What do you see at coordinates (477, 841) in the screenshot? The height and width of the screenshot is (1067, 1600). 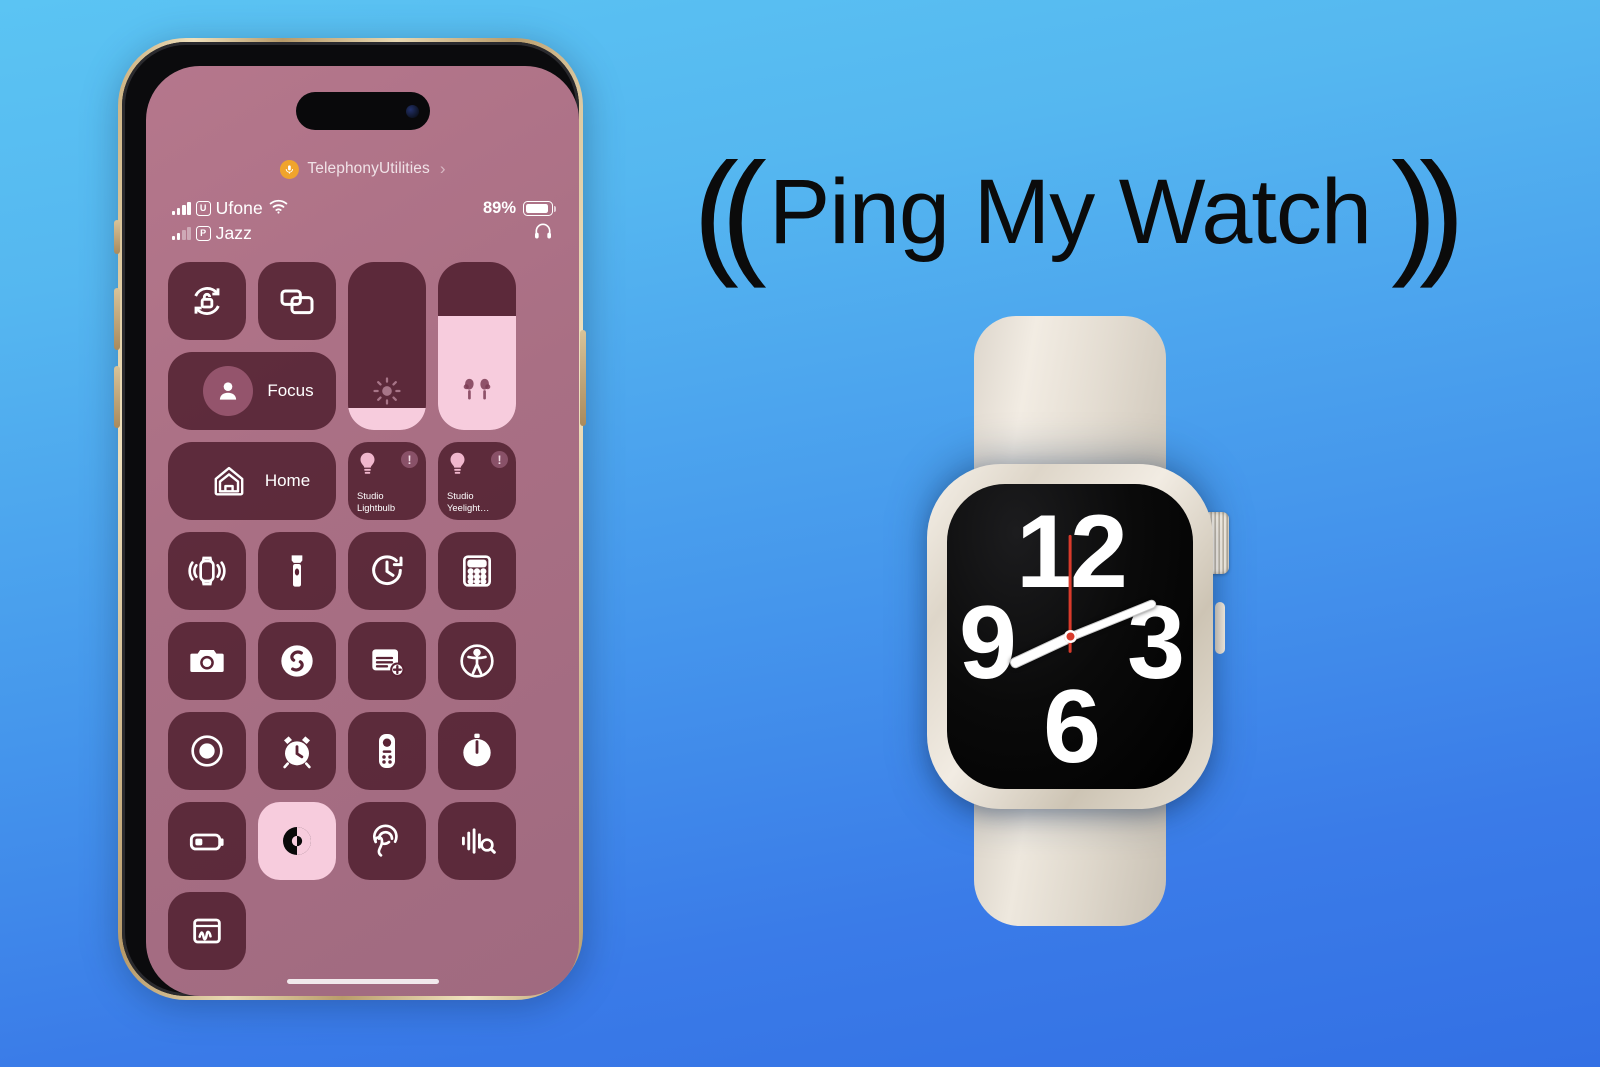 I see `sound-recognition-button` at bounding box center [477, 841].